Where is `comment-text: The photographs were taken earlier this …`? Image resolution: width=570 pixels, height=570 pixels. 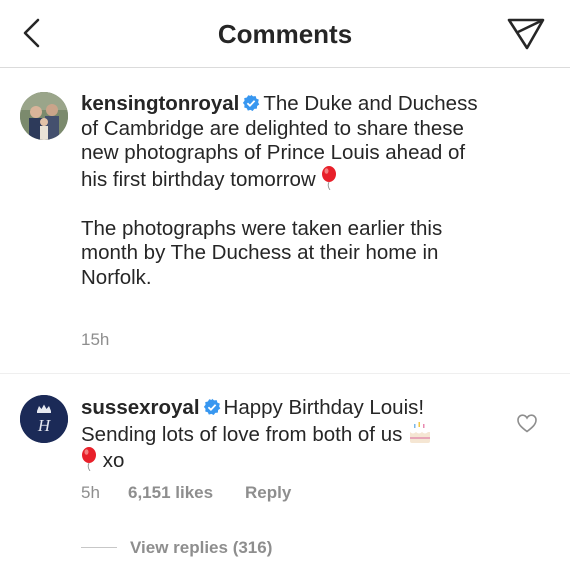 comment-text: The photographs were taken earlier this … is located at coordinates (262, 252).